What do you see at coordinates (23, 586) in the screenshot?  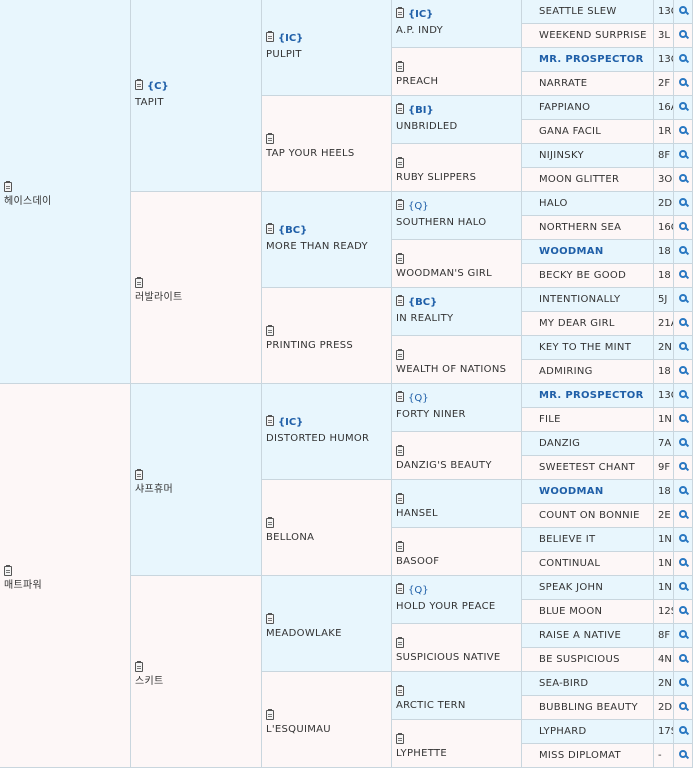 I see `horse-name: 매트파워` at bounding box center [23, 586].